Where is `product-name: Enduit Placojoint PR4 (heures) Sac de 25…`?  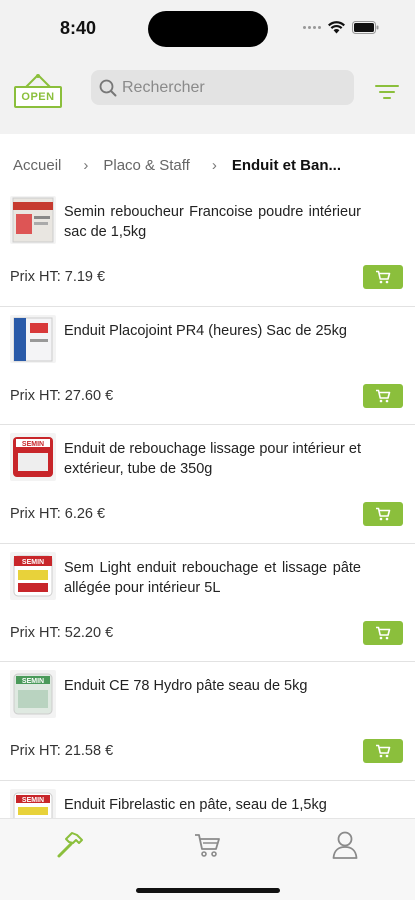
product-name: Enduit Placojoint PR4 (heures) Sac de 25… is located at coordinates (212, 331).